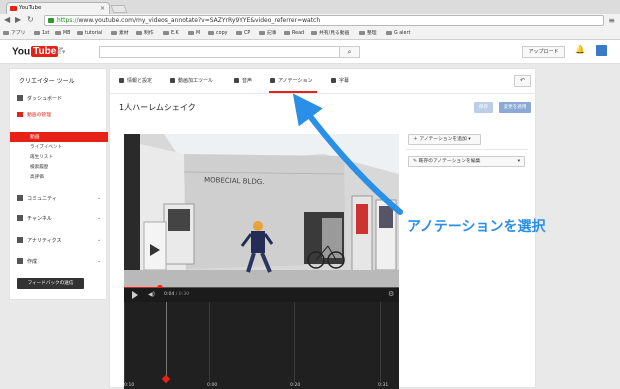  I want to click on video-manager-icon, so click(20, 114).